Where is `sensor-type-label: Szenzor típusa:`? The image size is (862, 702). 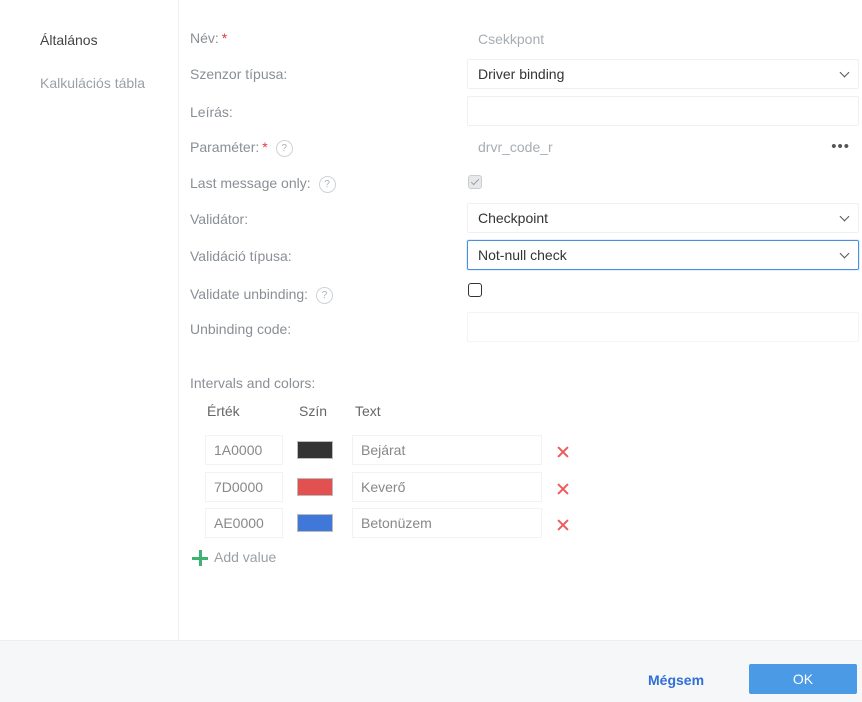
sensor-type-label: Szenzor típusa: is located at coordinates (239, 74).